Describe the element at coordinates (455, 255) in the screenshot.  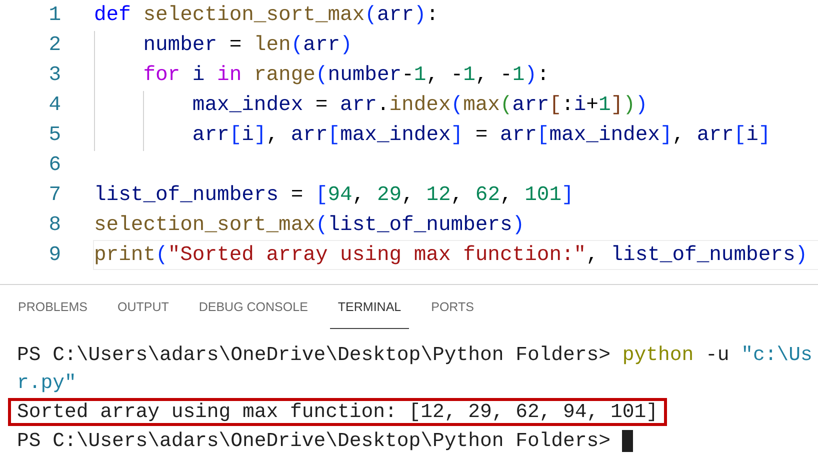
I see `current-code-line: print("Sorted array using max function:", list_of_numbers)` at that location.